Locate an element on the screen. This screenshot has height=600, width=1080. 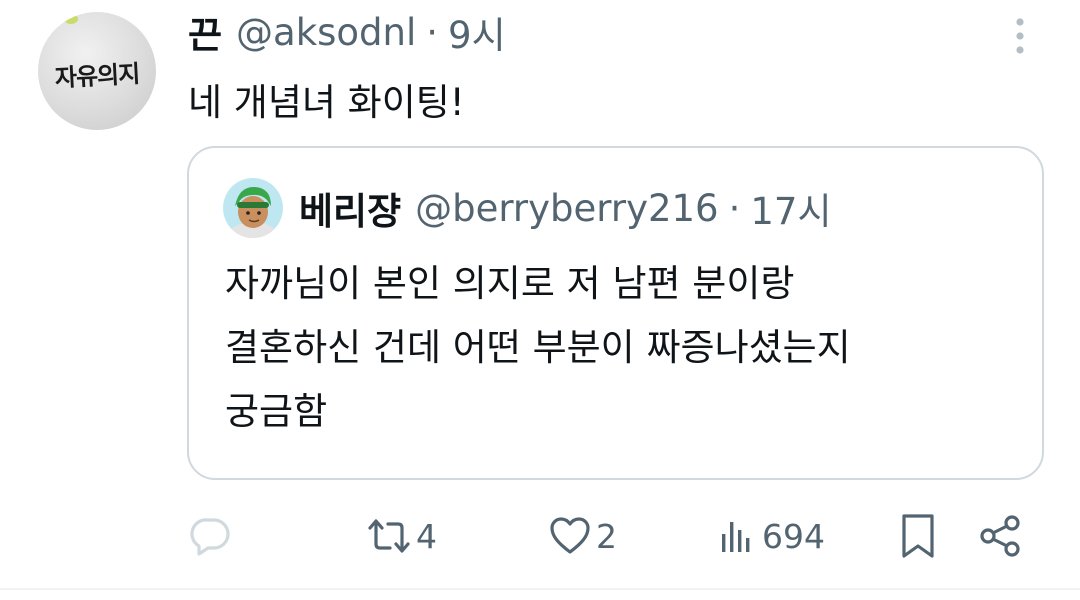
reply-button is located at coordinates (210, 536).